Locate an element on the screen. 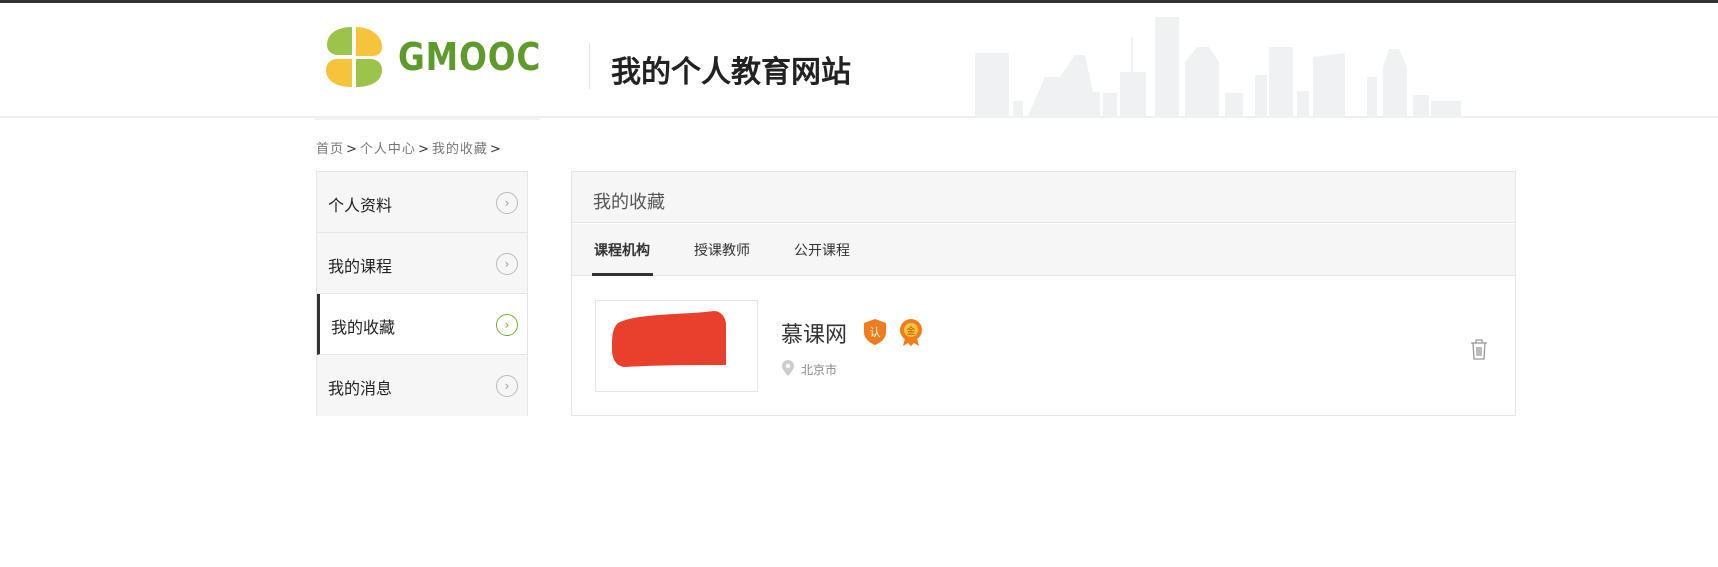 The image size is (1718, 567). tab-teachers: 授课教师 is located at coordinates (722, 250).